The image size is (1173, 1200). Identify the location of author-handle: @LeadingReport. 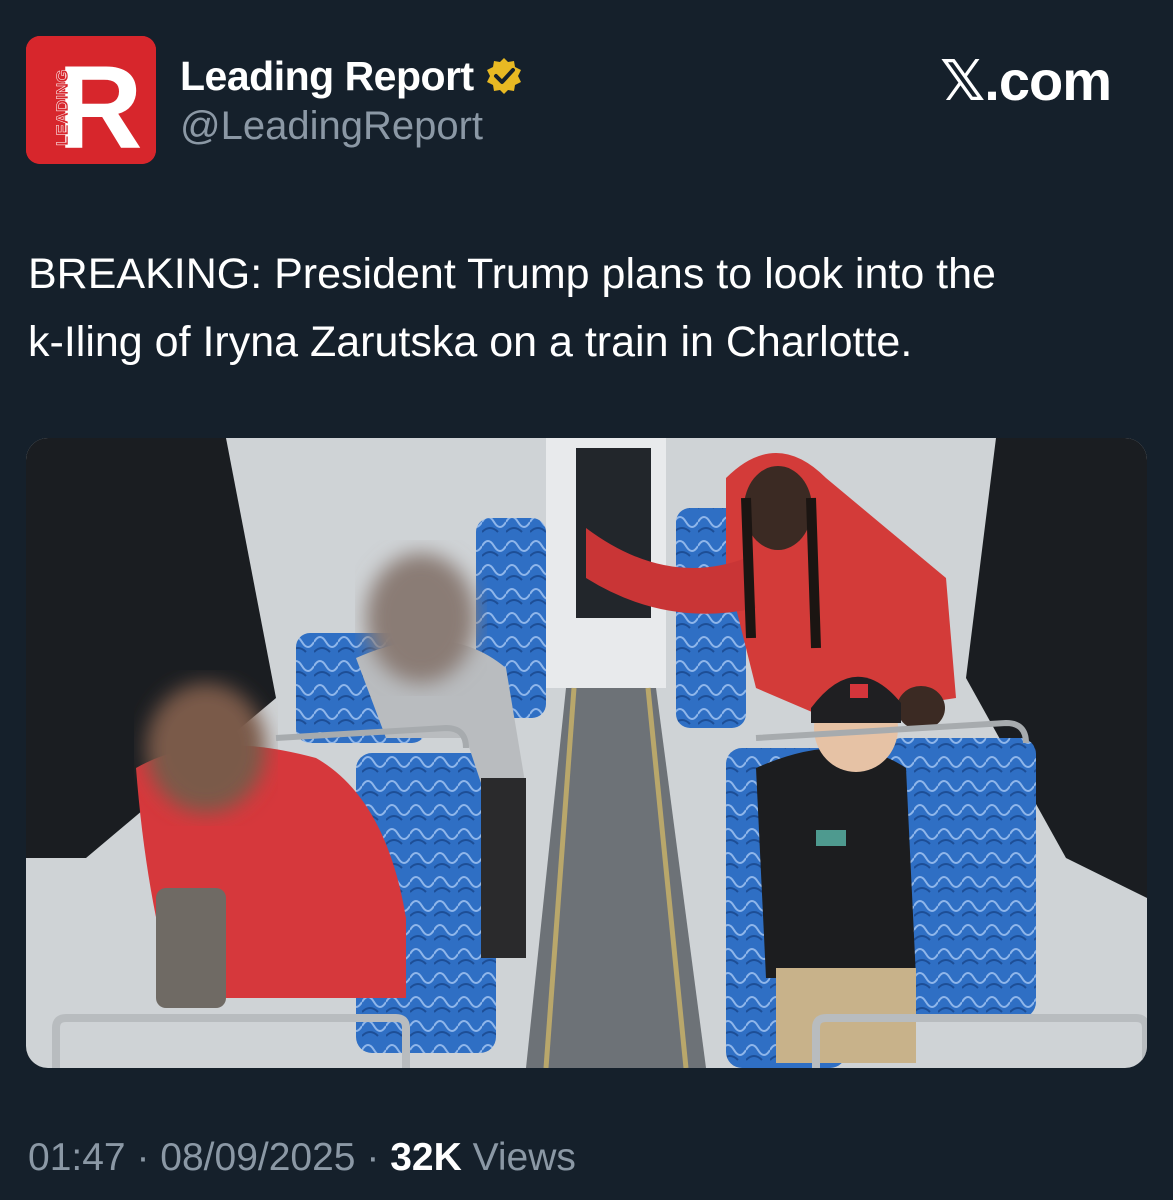
(331, 126).